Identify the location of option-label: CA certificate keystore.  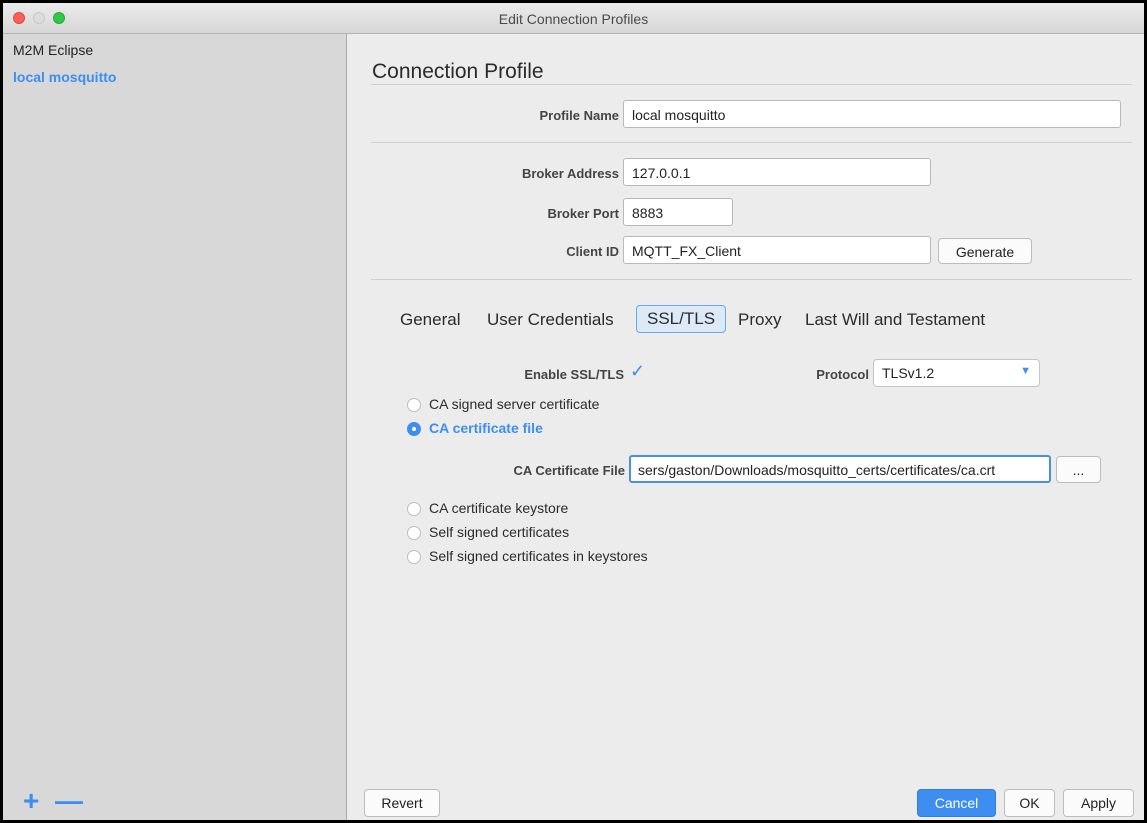
(499, 508).